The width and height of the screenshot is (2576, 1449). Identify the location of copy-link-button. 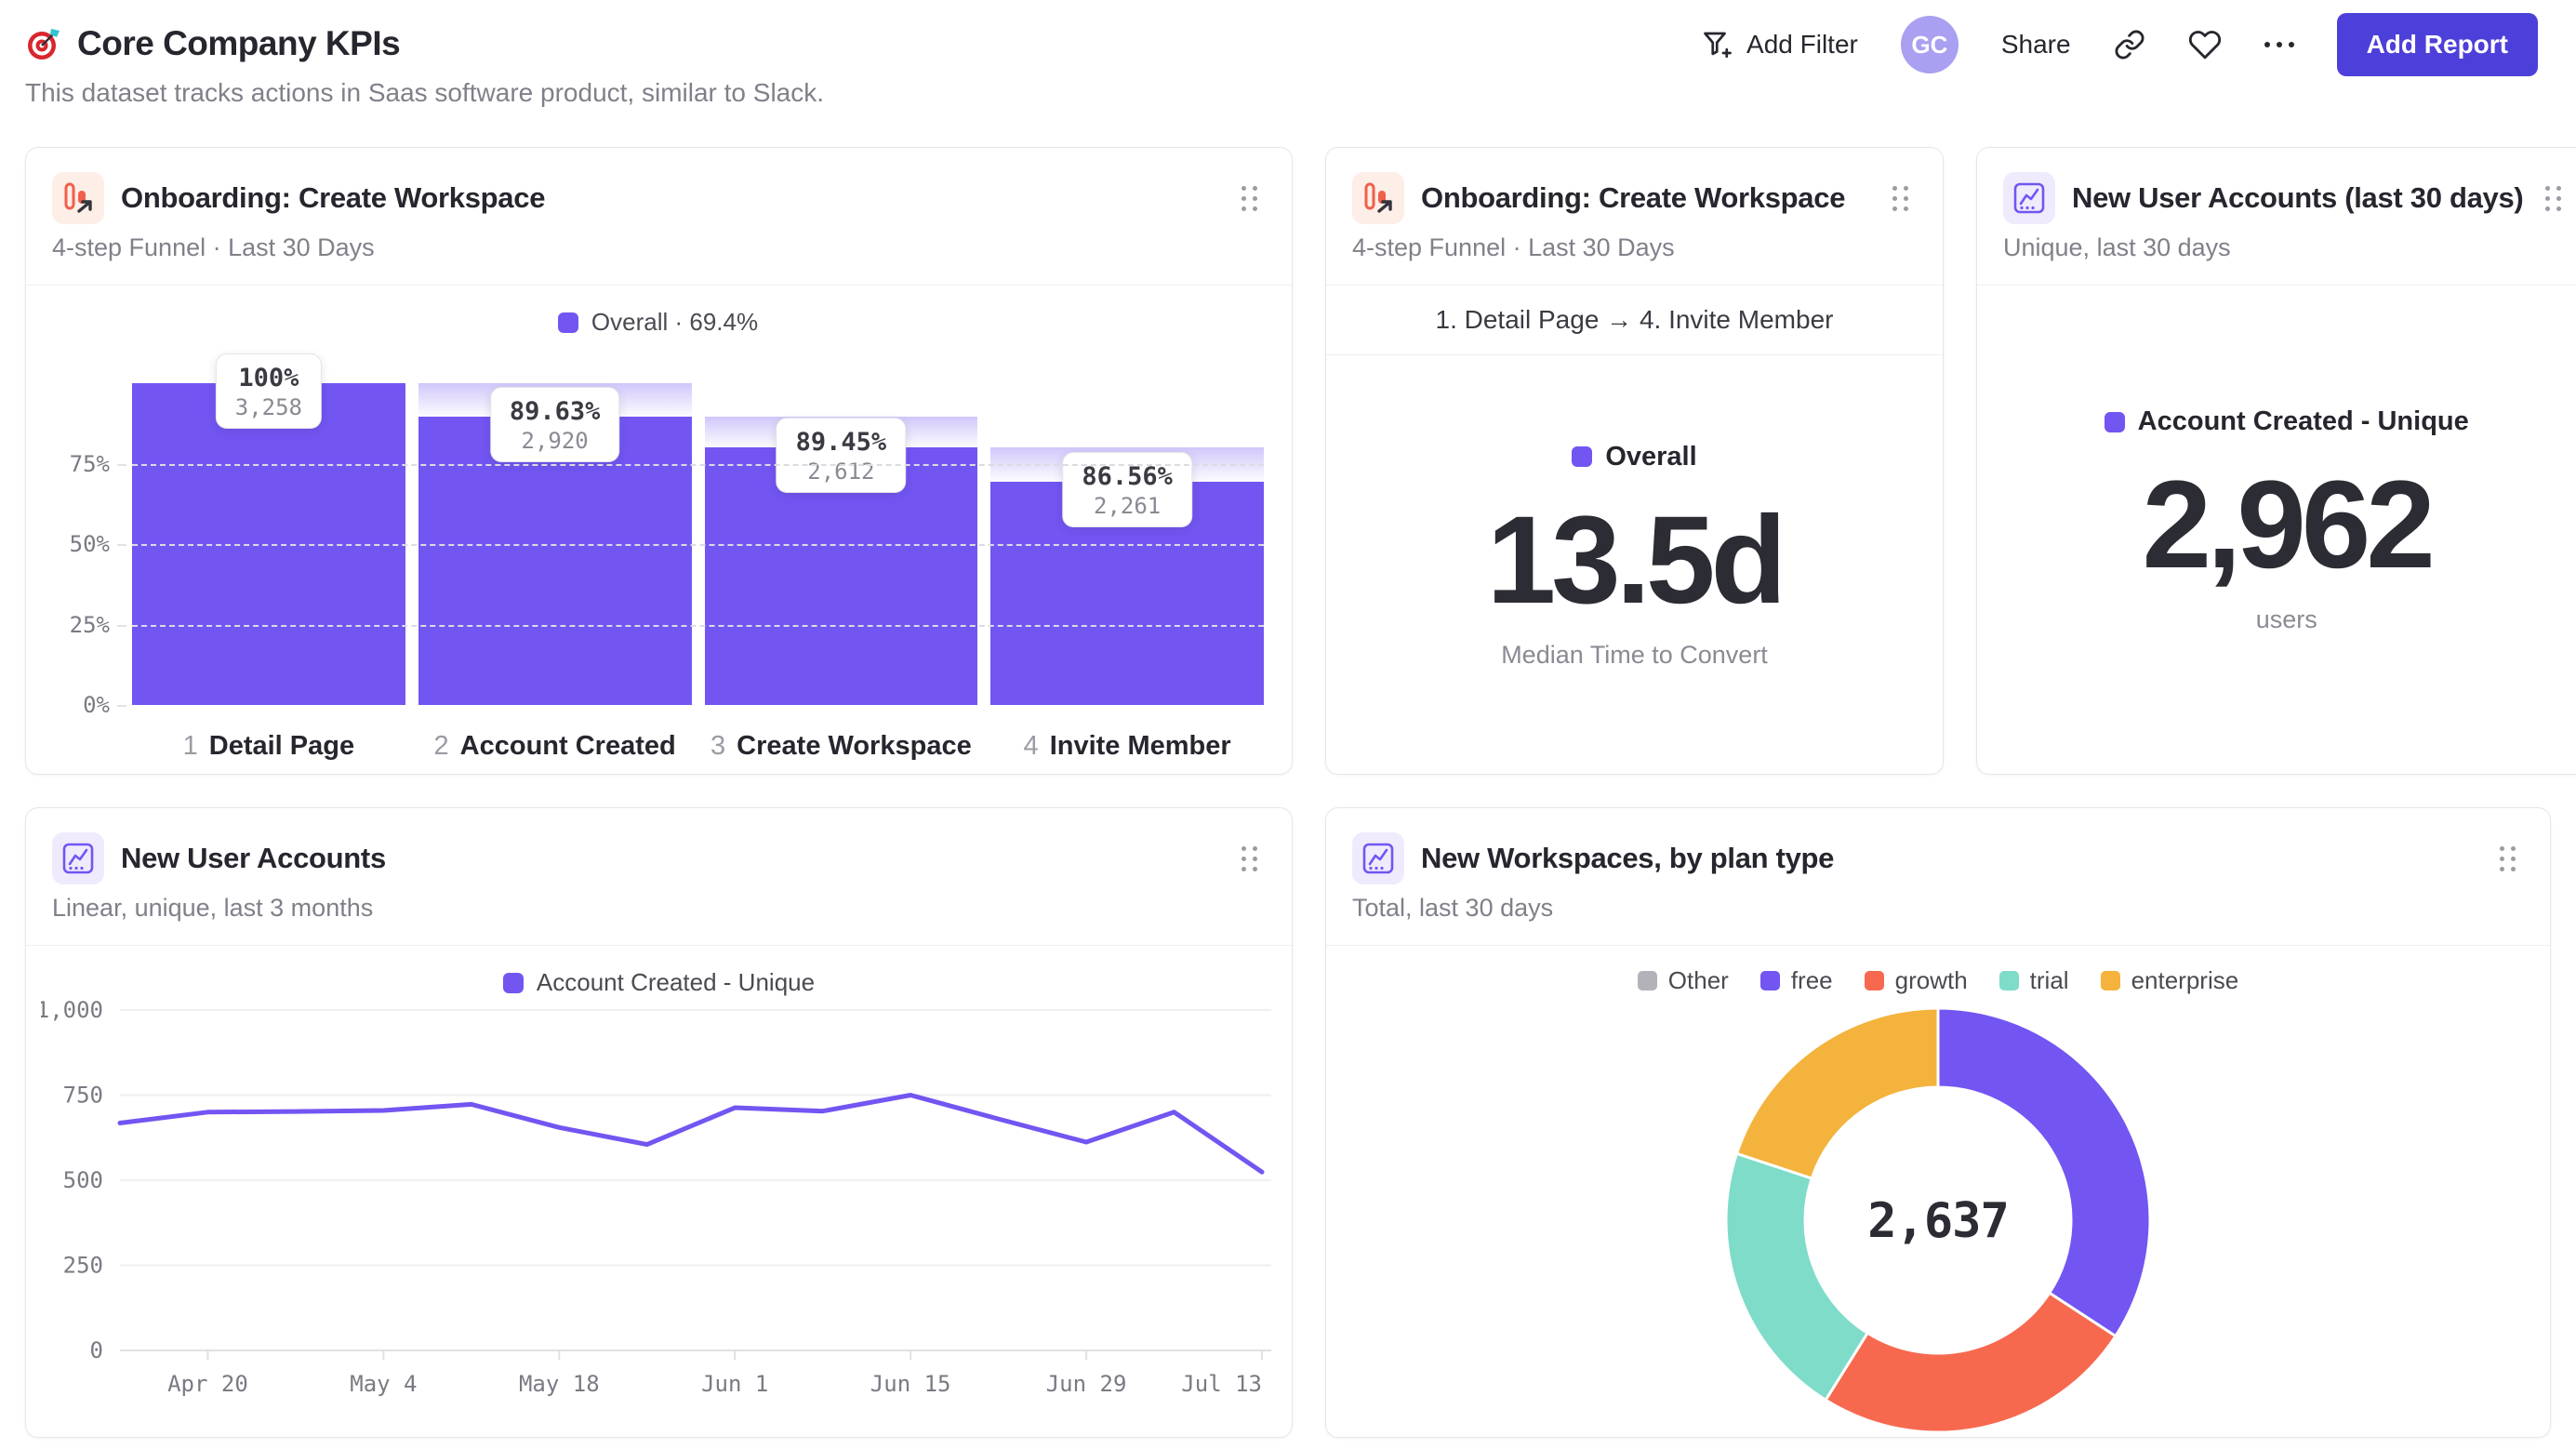
(2129, 44).